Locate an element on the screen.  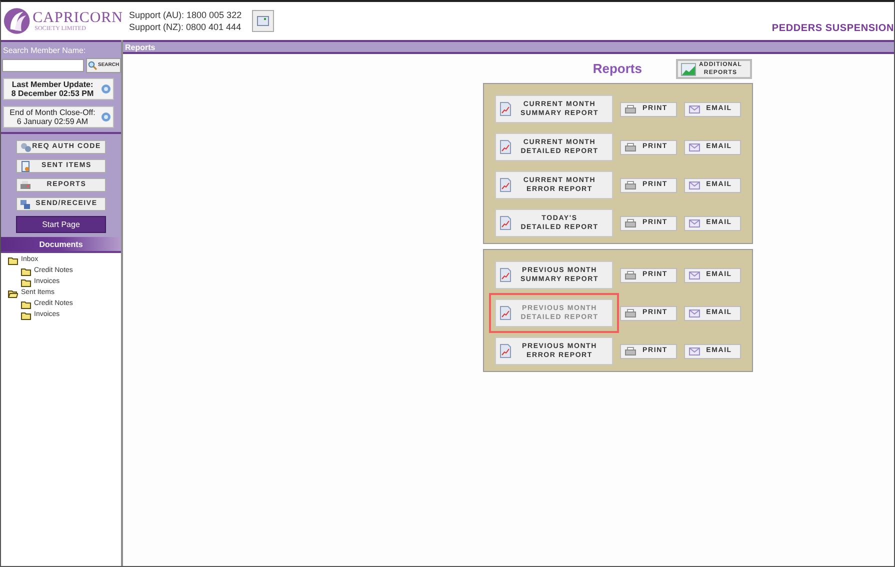
search-field is located at coordinates (43, 65).